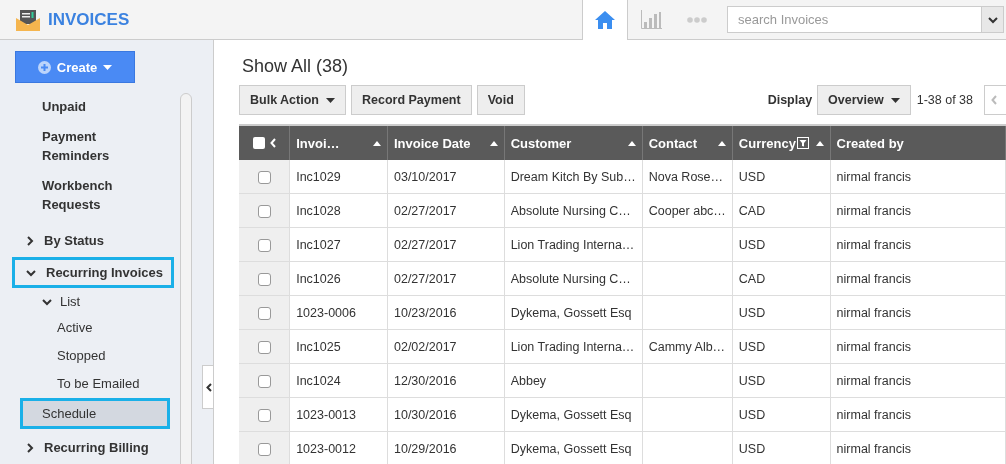 The image size is (1006, 464). I want to click on table-cell: Inc1028, so click(338, 210).